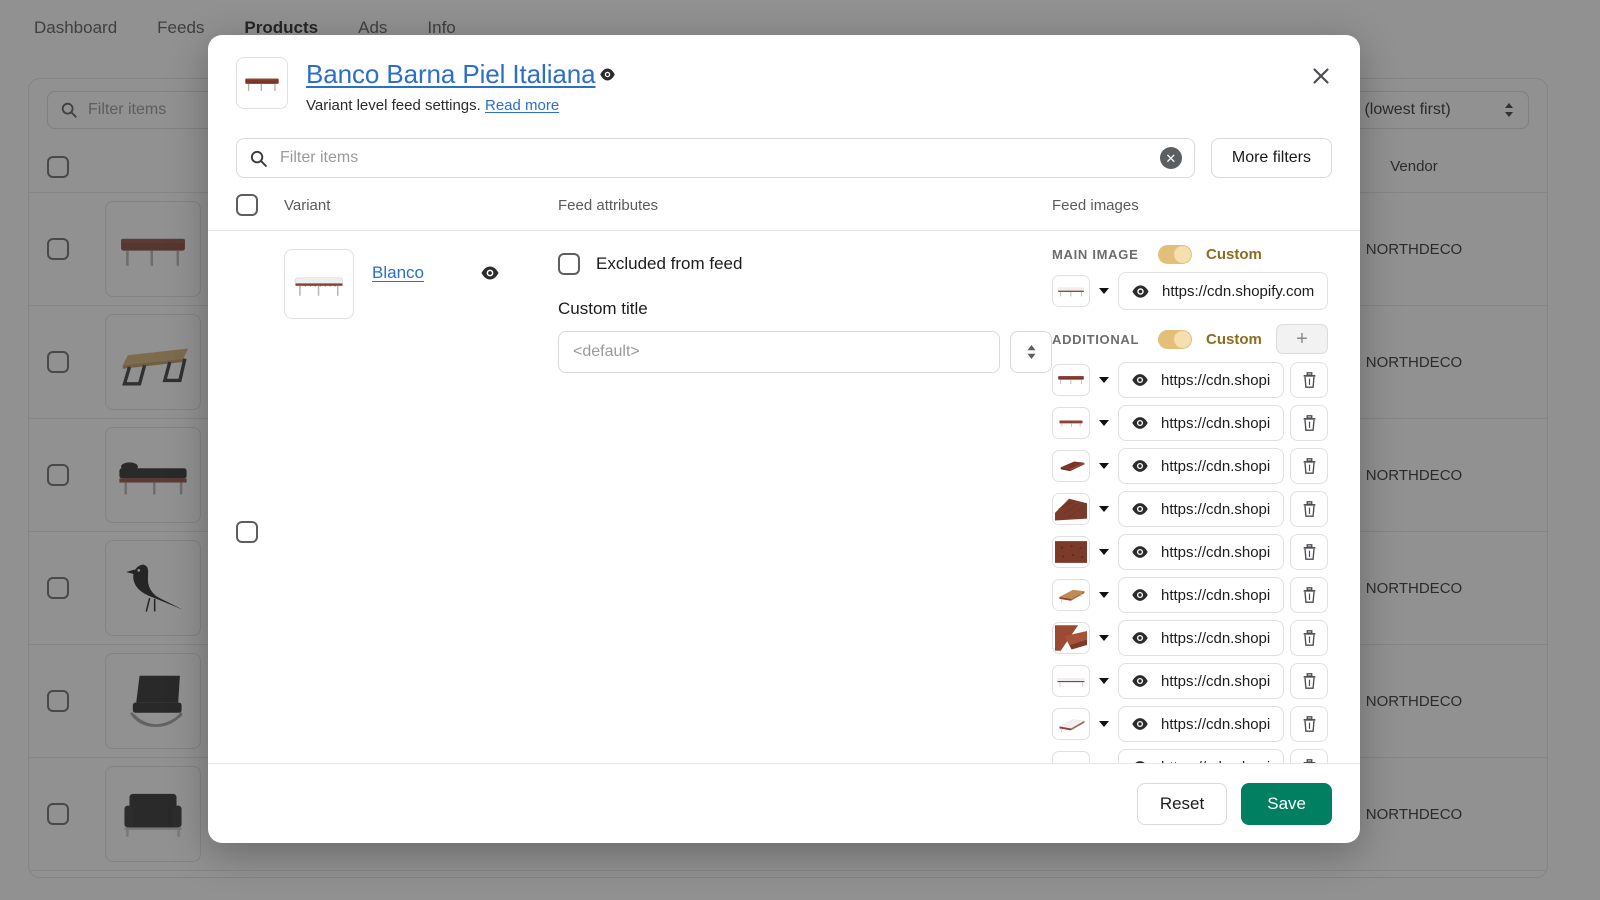 This screenshot has height=900, width=1600. Describe the element at coordinates (247, 532) in the screenshot. I see `variant-row-checkbox` at that location.